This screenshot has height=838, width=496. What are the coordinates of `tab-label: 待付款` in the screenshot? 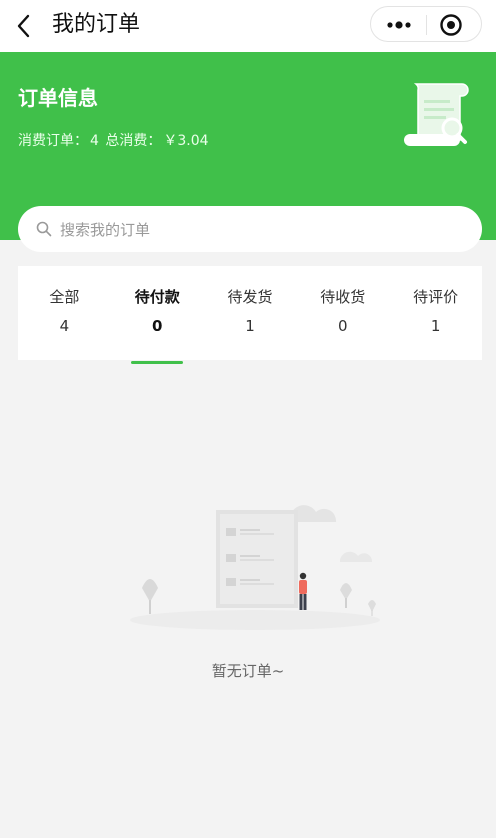 It's located at (157, 297).